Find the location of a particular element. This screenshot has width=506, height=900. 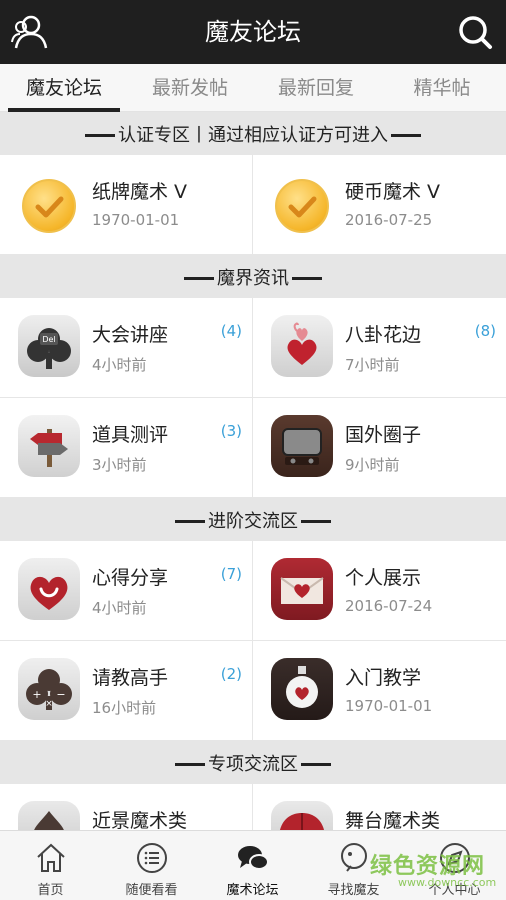

forum-row: Del 大会讲座 4小时前 (4) 八卦花边 7小时前 (8) is located at coordinates (253, 348).